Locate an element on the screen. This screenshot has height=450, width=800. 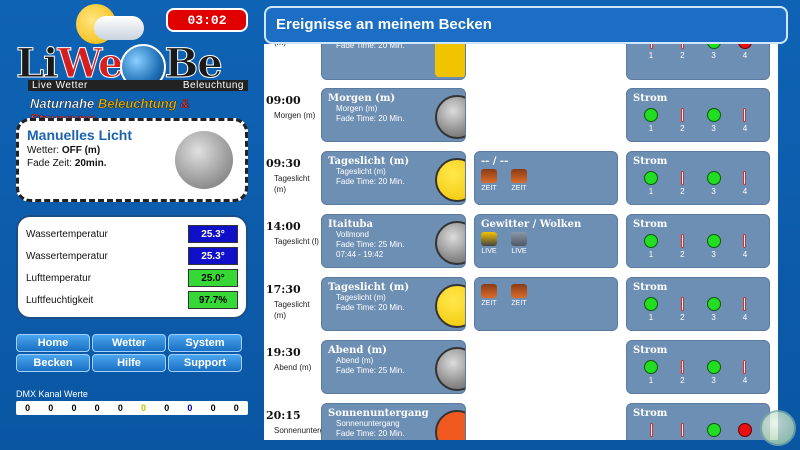
nav-button-wetter: Wetter is located at coordinates (129, 343).